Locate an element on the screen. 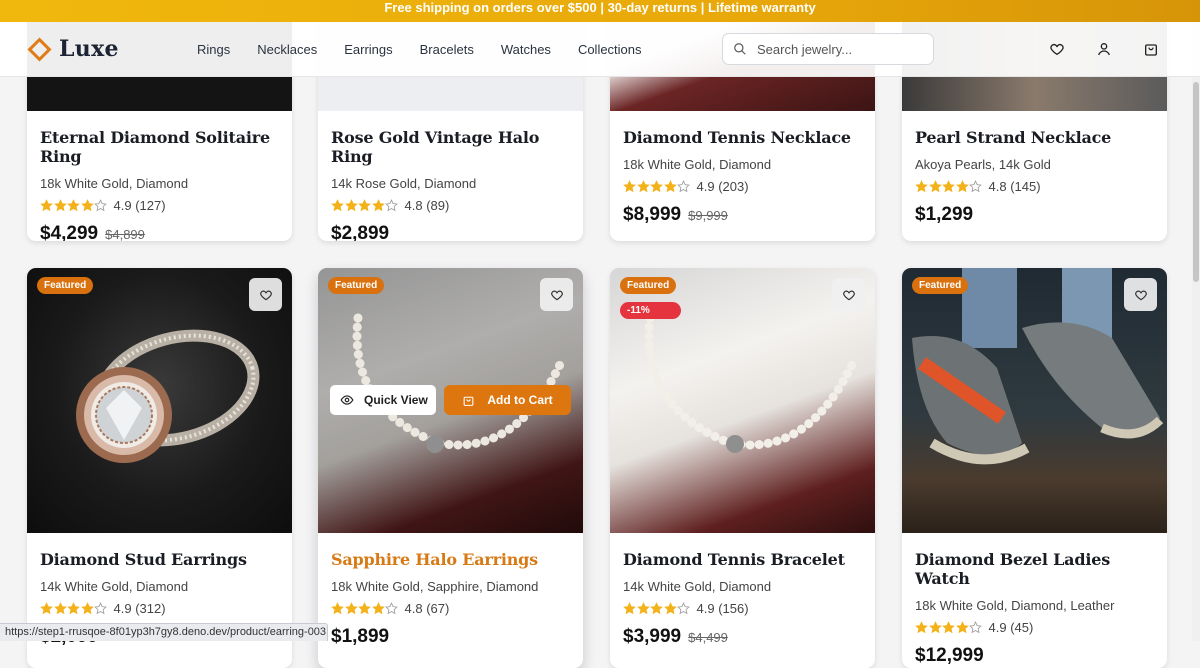 The height and width of the screenshot is (668, 1200). product-name: Sapphire Halo Earrings is located at coordinates (450, 559).